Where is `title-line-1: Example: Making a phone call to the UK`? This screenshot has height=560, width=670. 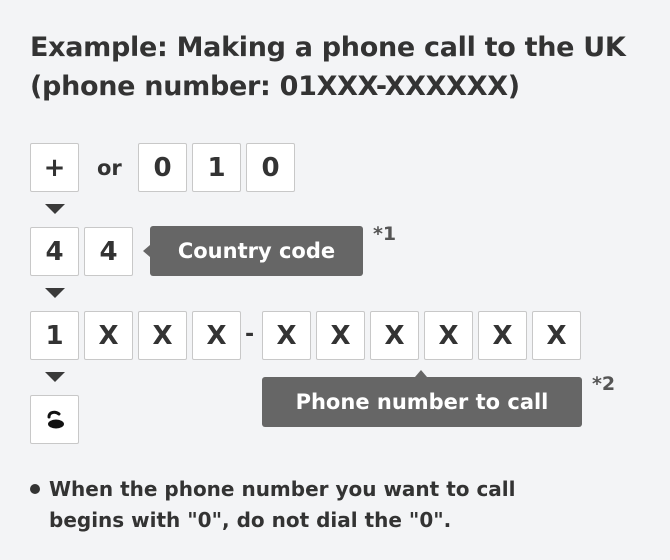
title-line-1: Example: Making a phone call to the UK is located at coordinates (328, 47).